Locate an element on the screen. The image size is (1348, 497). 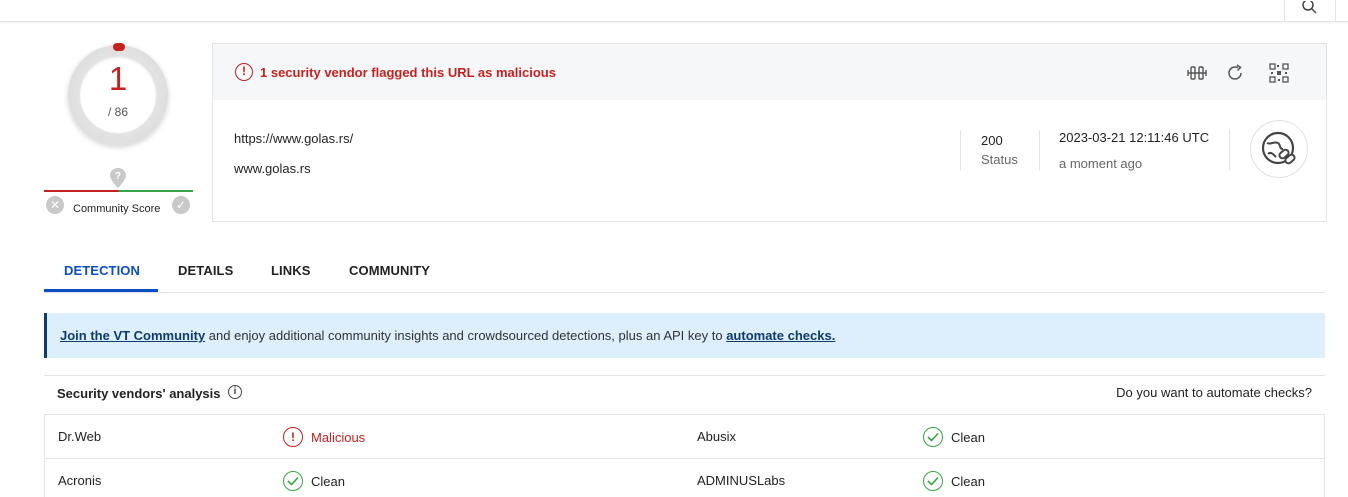
vendor-name: ADMINUSLabs is located at coordinates (741, 480).